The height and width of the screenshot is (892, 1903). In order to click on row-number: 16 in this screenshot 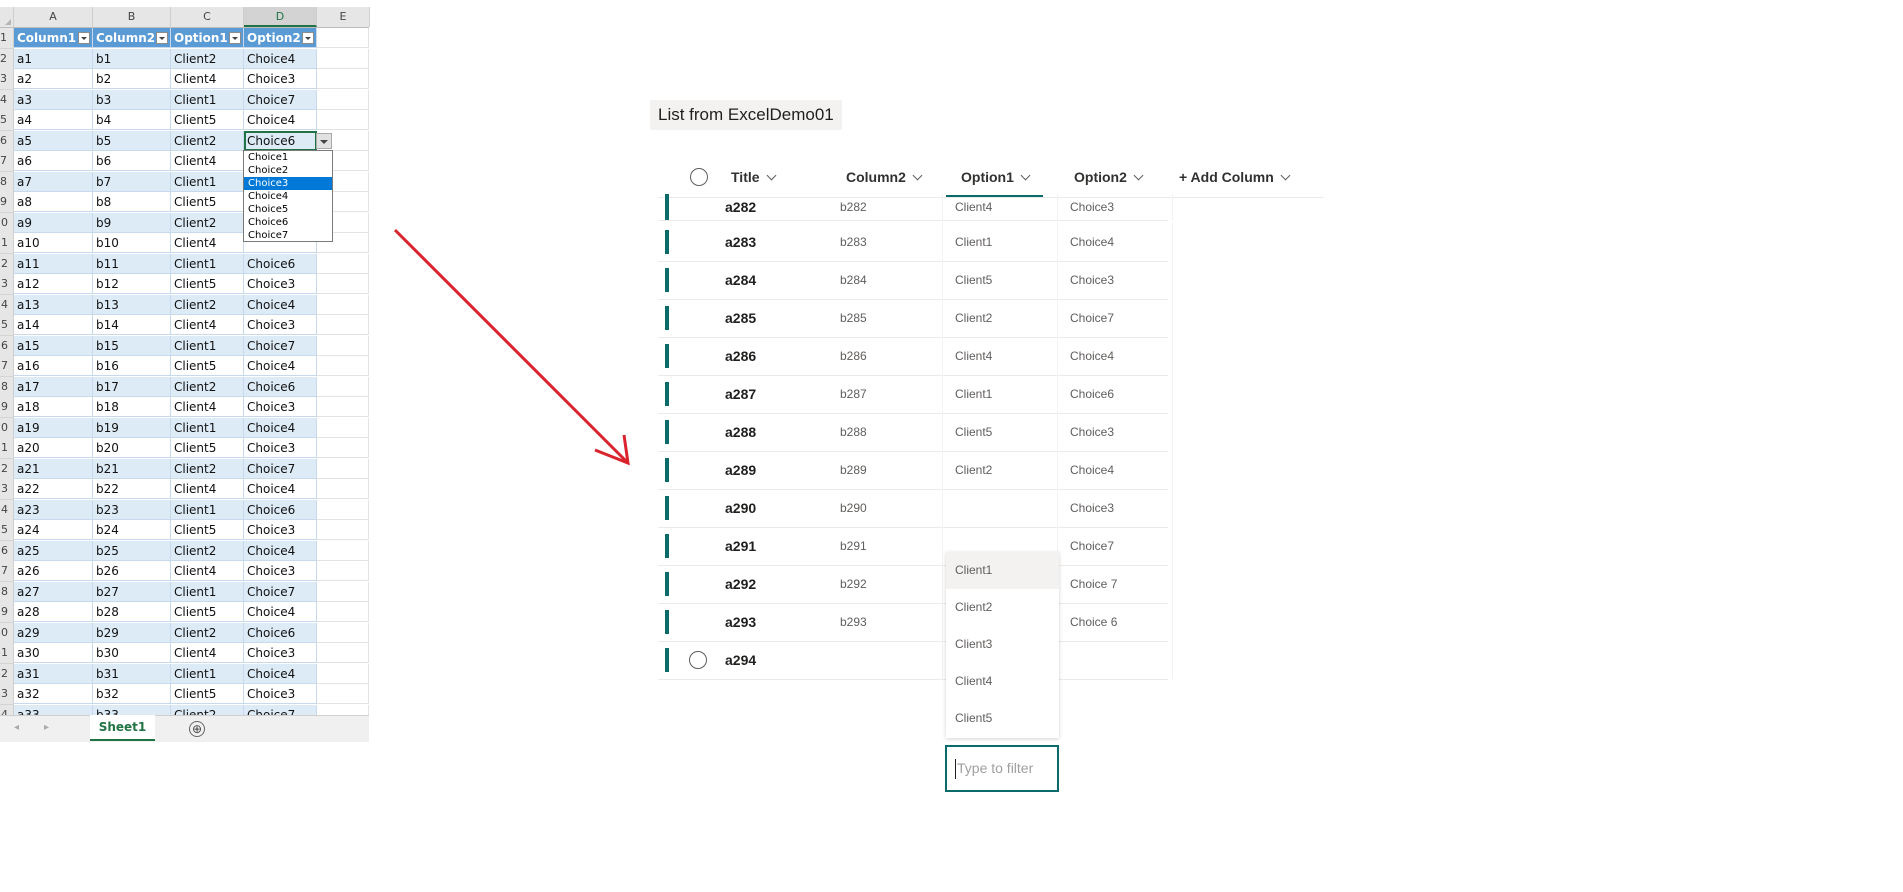, I will do `click(7, 346)`.